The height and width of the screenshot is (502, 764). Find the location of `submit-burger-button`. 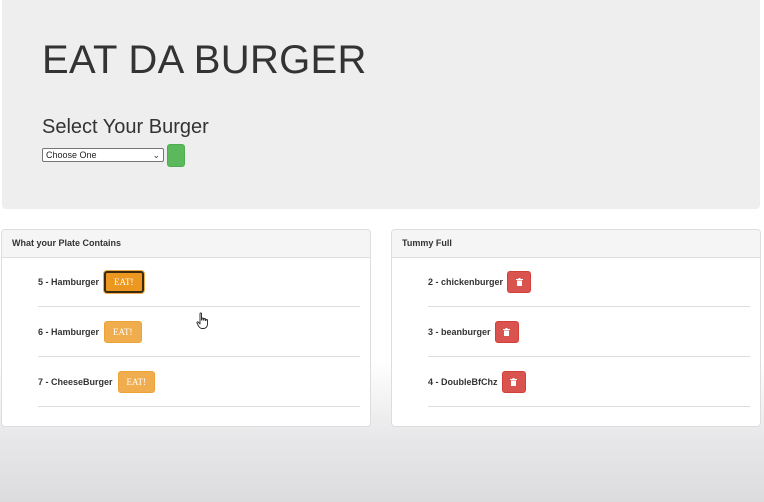

submit-burger-button is located at coordinates (176, 155).